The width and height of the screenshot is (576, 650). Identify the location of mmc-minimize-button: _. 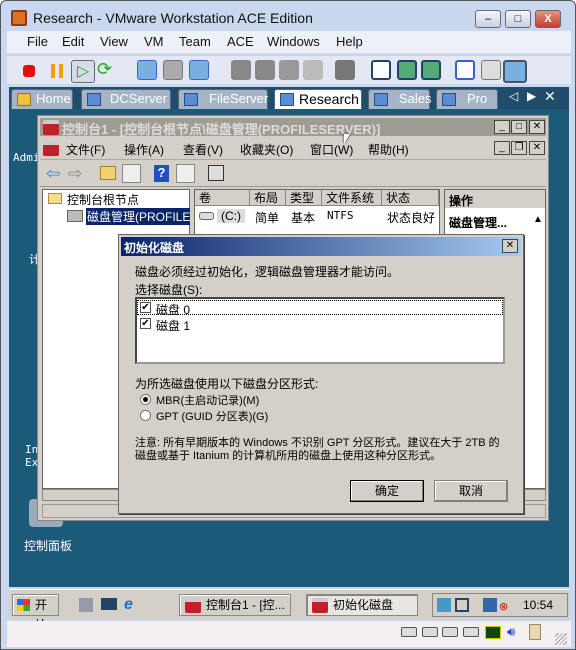
(502, 127).